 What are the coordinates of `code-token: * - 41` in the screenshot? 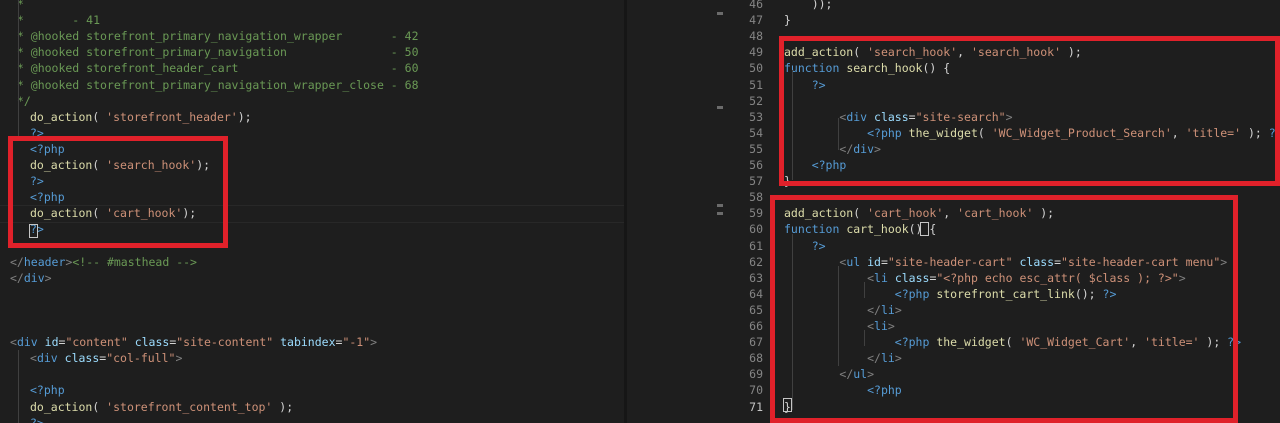 It's located at (55, 20).